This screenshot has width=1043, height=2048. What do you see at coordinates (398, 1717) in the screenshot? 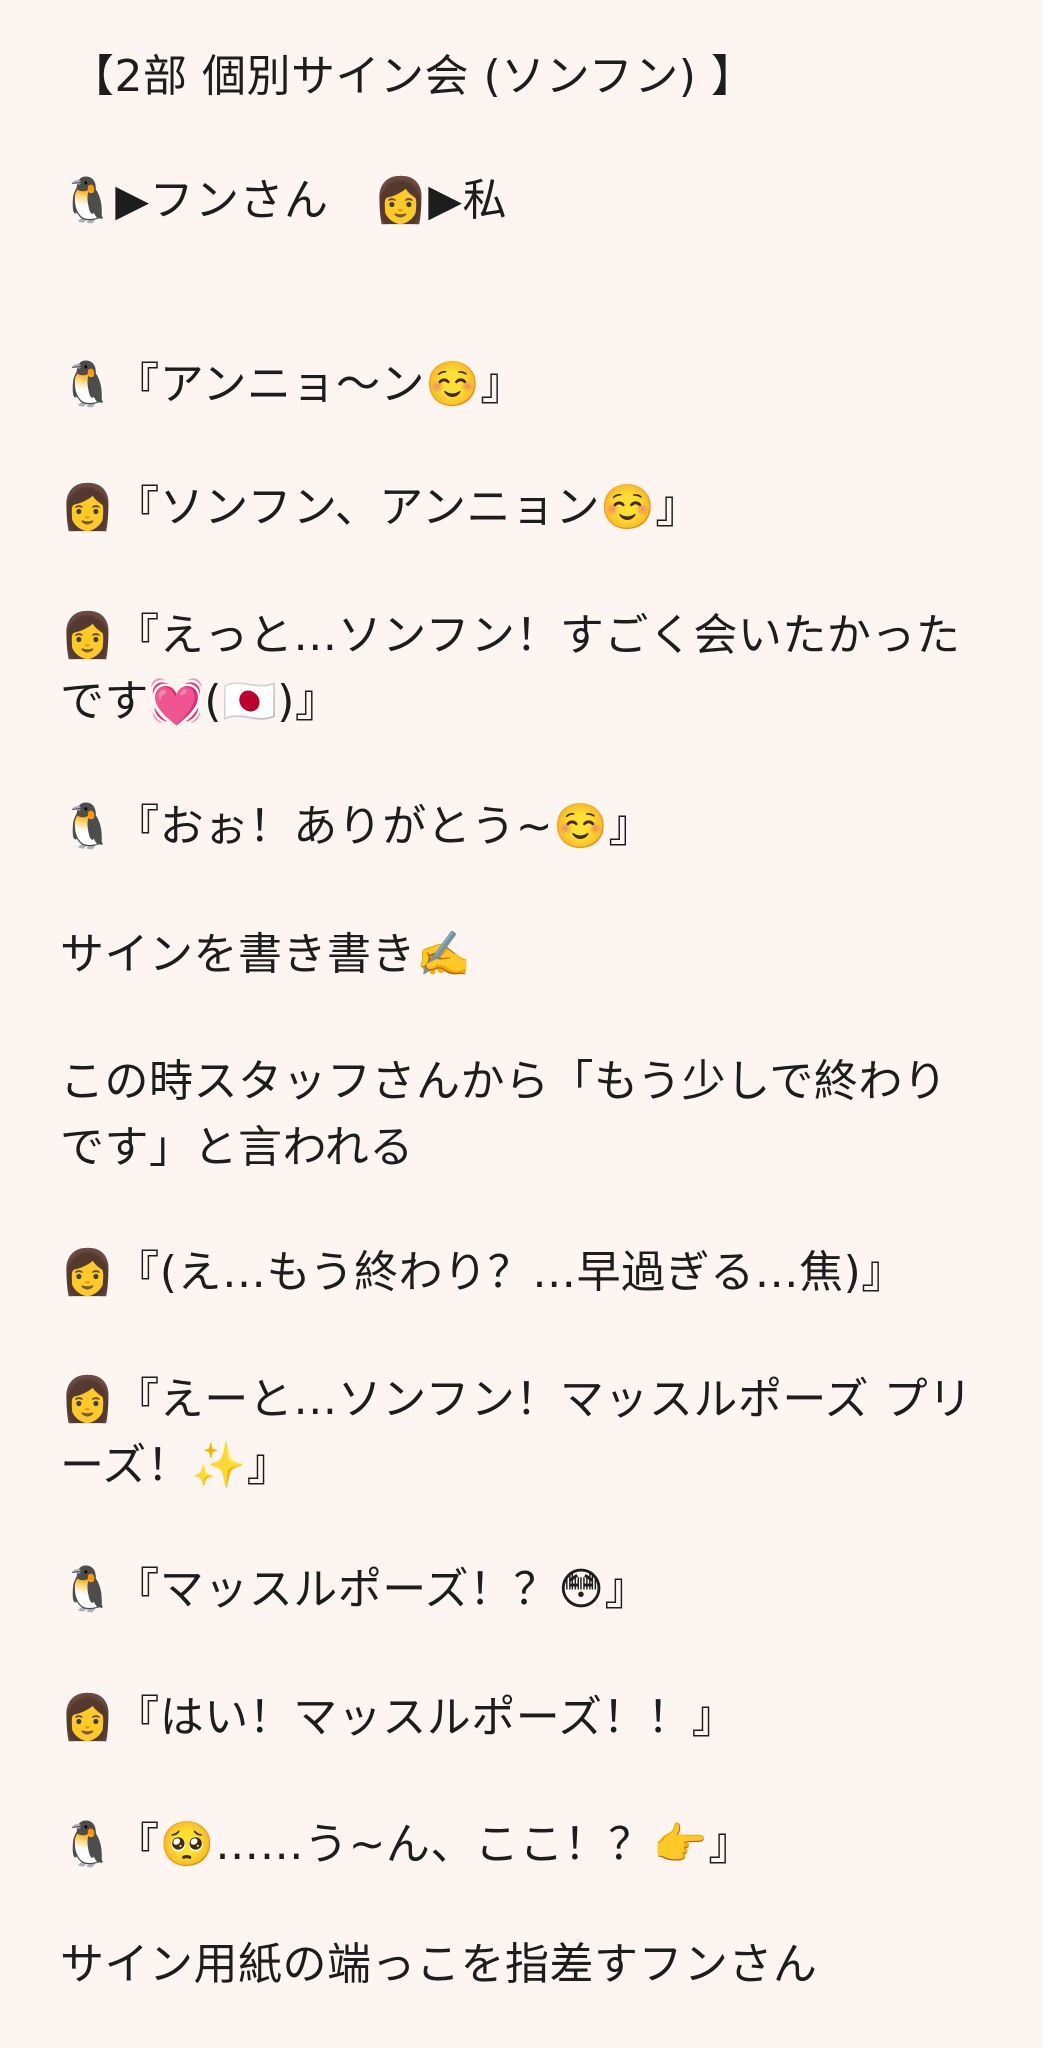
I see `dialogue-line: 👩『はい！マッスルポーズ！！』` at bounding box center [398, 1717].